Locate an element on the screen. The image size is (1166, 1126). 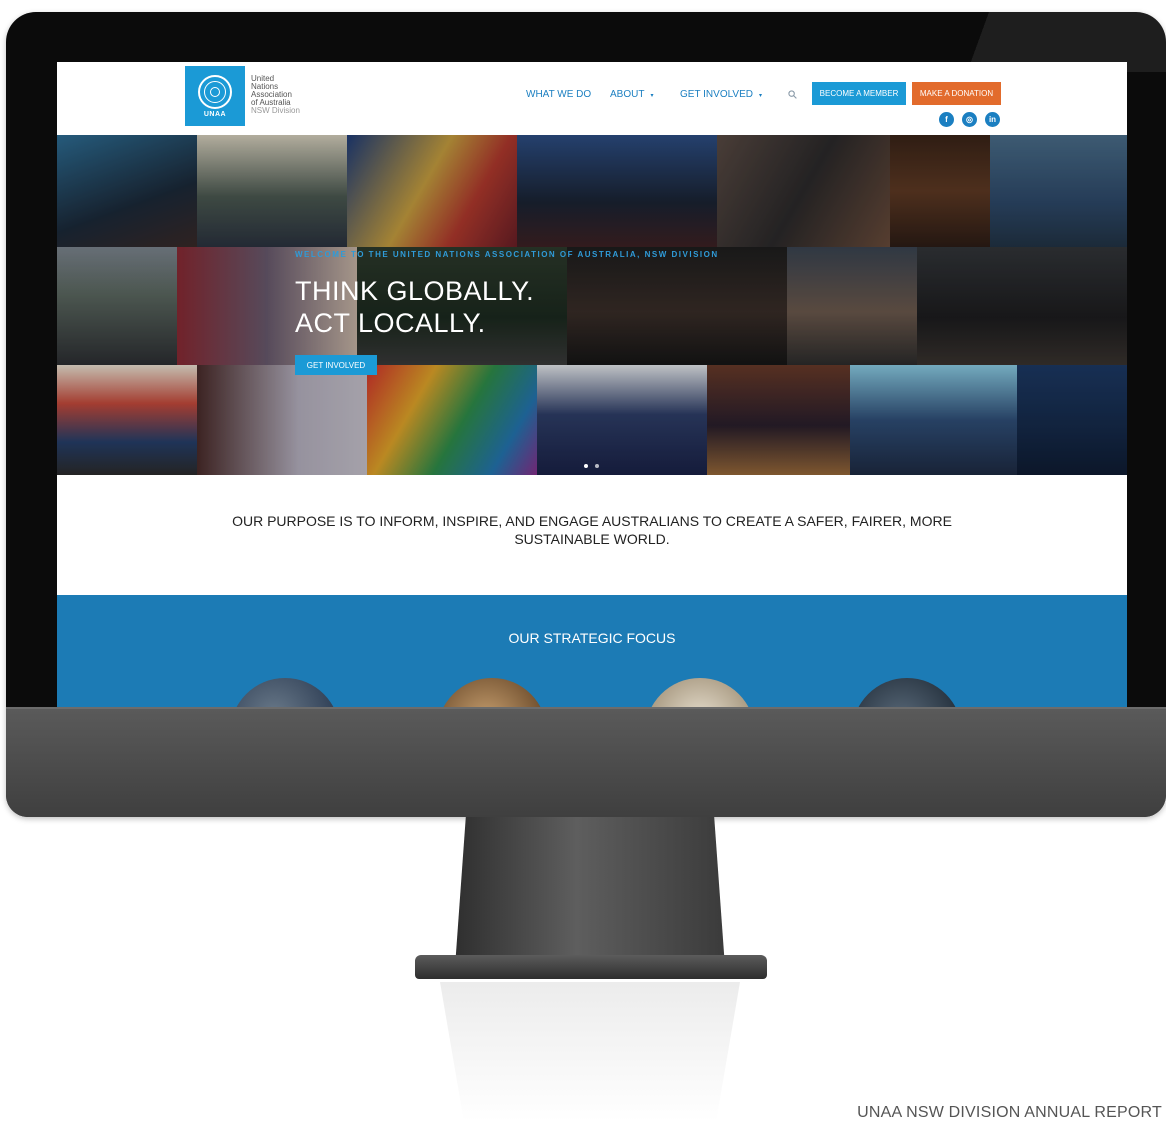
nav-label: WHAT WE DO is located at coordinates (559, 94).